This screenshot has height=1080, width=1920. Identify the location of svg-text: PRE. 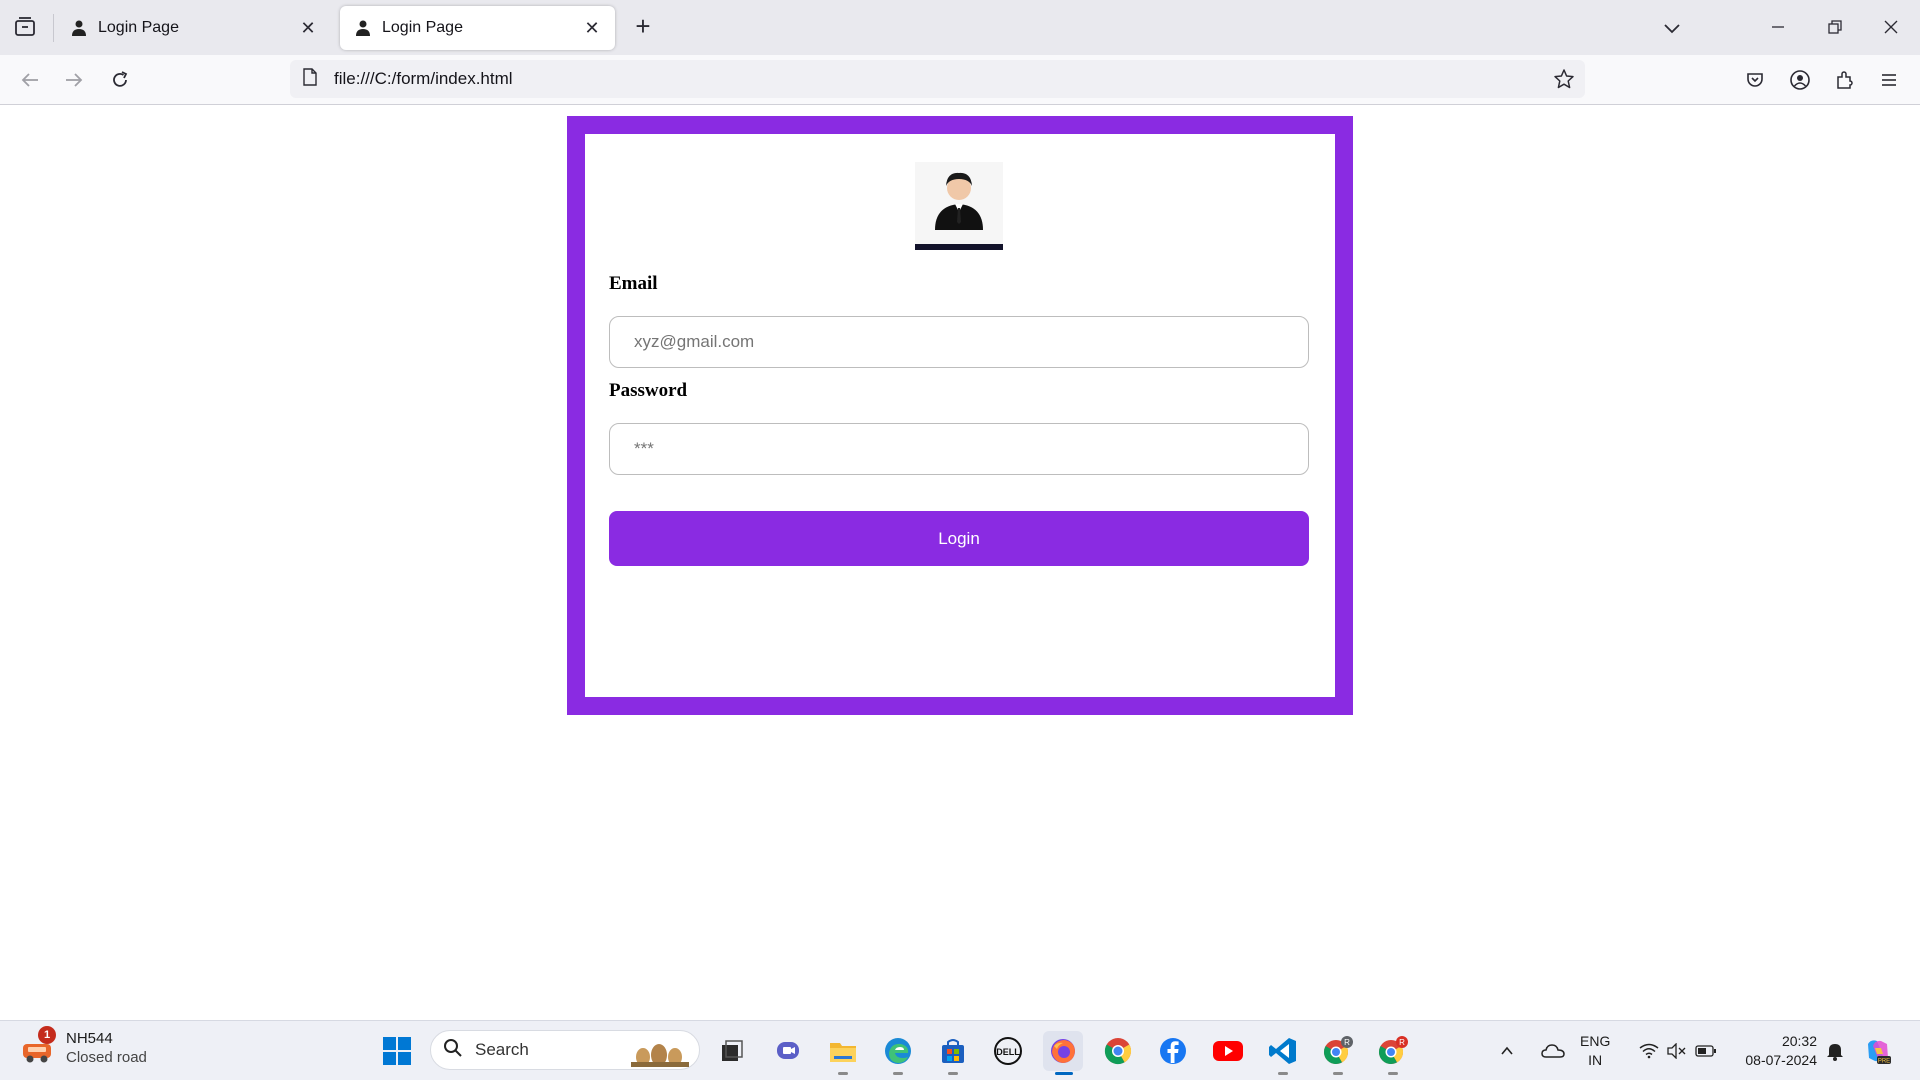
(1884, 1062).